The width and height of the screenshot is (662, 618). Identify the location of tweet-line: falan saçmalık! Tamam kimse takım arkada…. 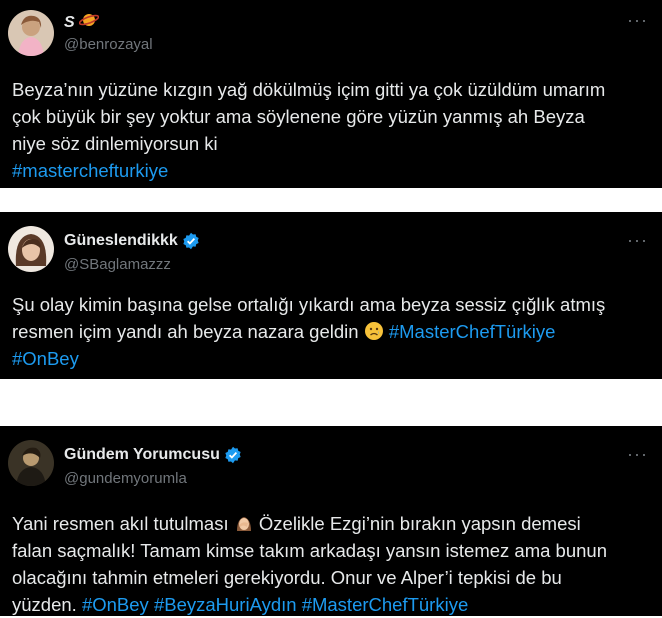
(309, 550).